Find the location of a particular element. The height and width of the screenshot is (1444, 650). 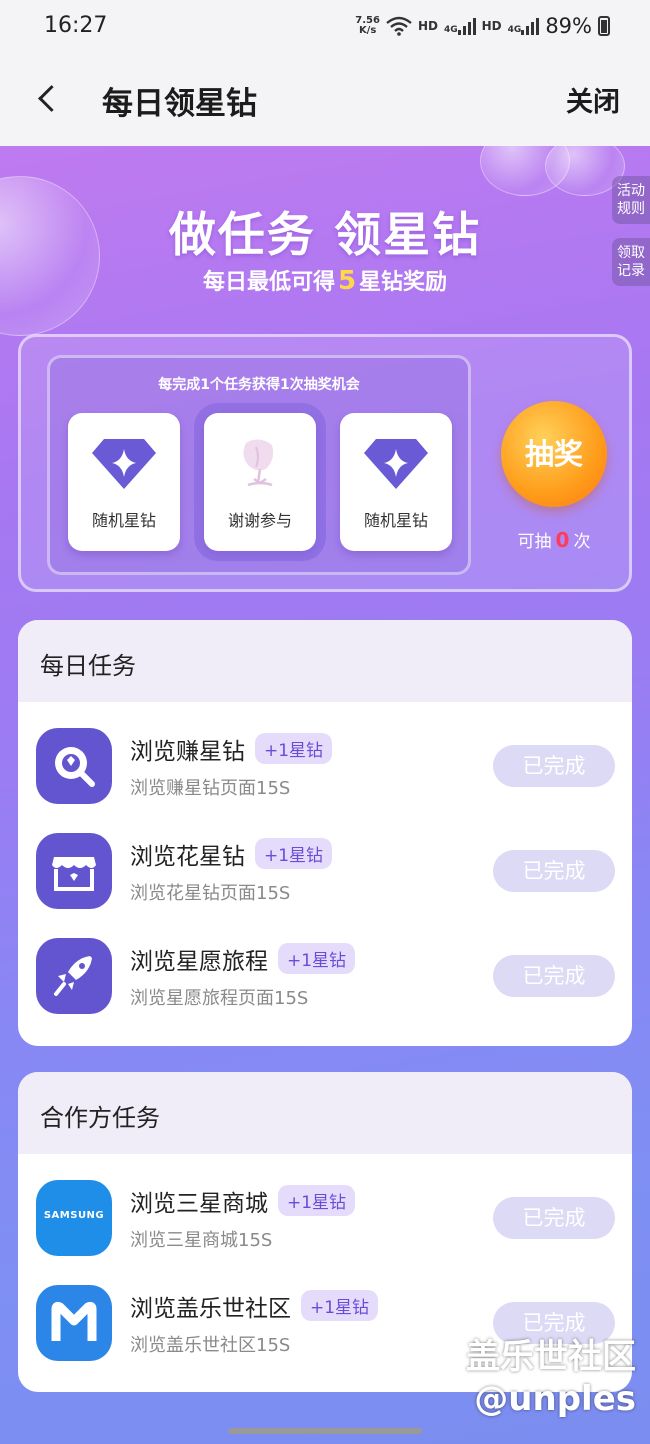

prize-area: 每完成1个任务获得1次抽奖机会 随机星钻 谢谢参与 随机星钻 is located at coordinates (259, 465).